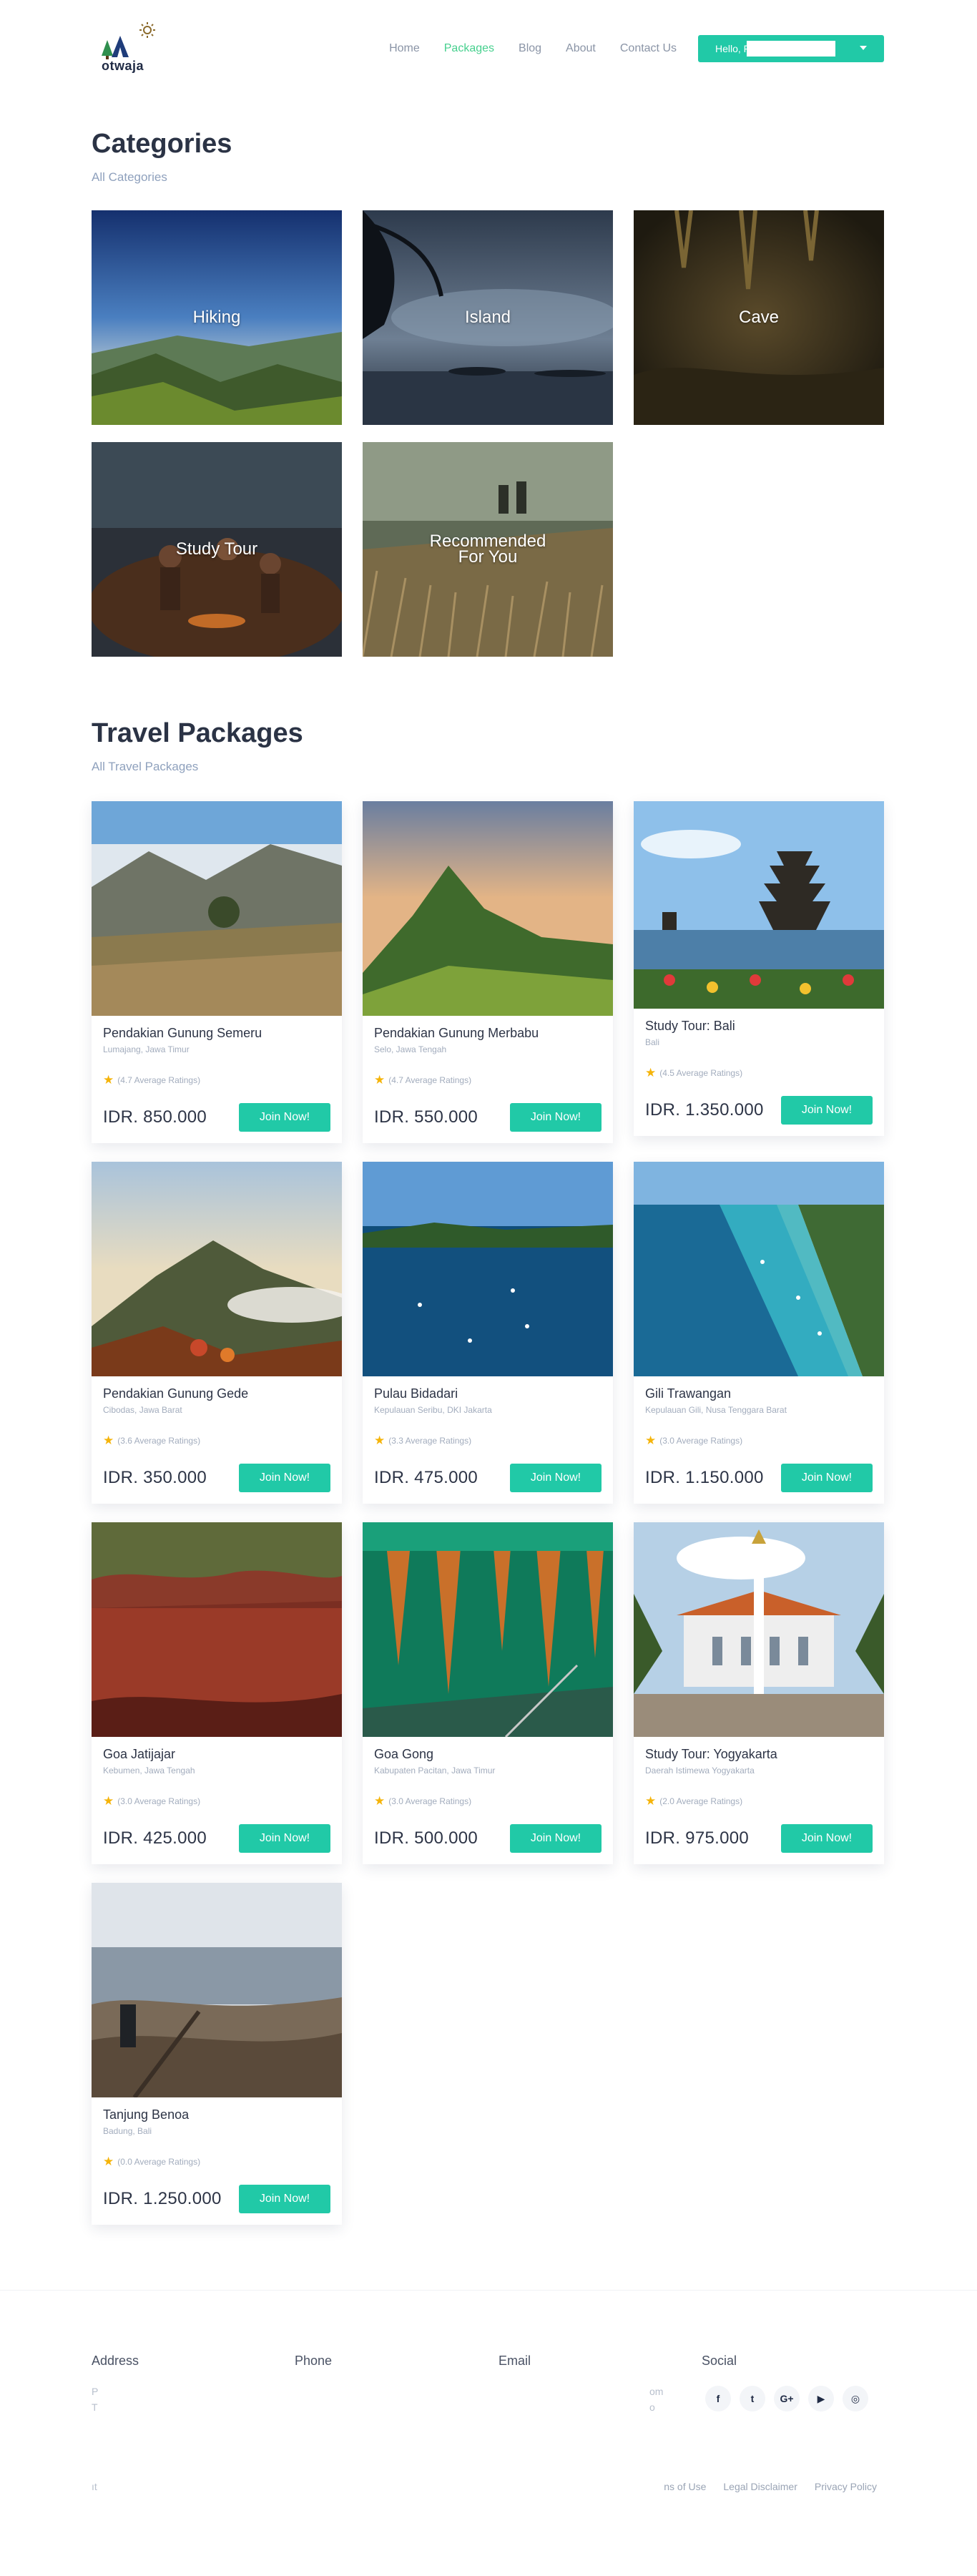  Describe the element at coordinates (162, 144) in the screenshot. I see `categories-title: Categories` at that location.